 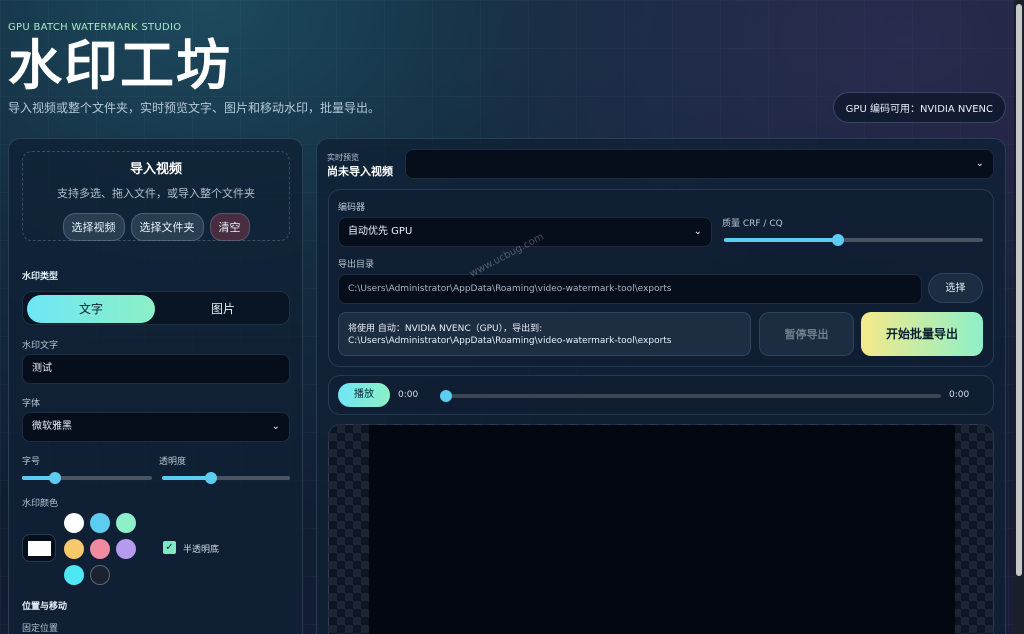 I want to click on current-color-fill, so click(x=39, y=548).